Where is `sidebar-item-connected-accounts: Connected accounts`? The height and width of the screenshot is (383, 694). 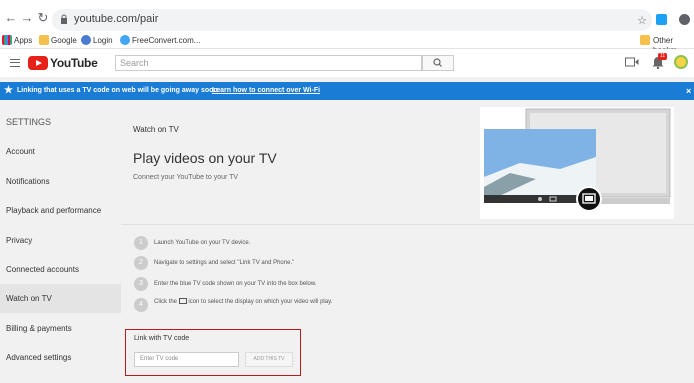 sidebar-item-connected-accounts: Connected accounts is located at coordinates (42, 269).